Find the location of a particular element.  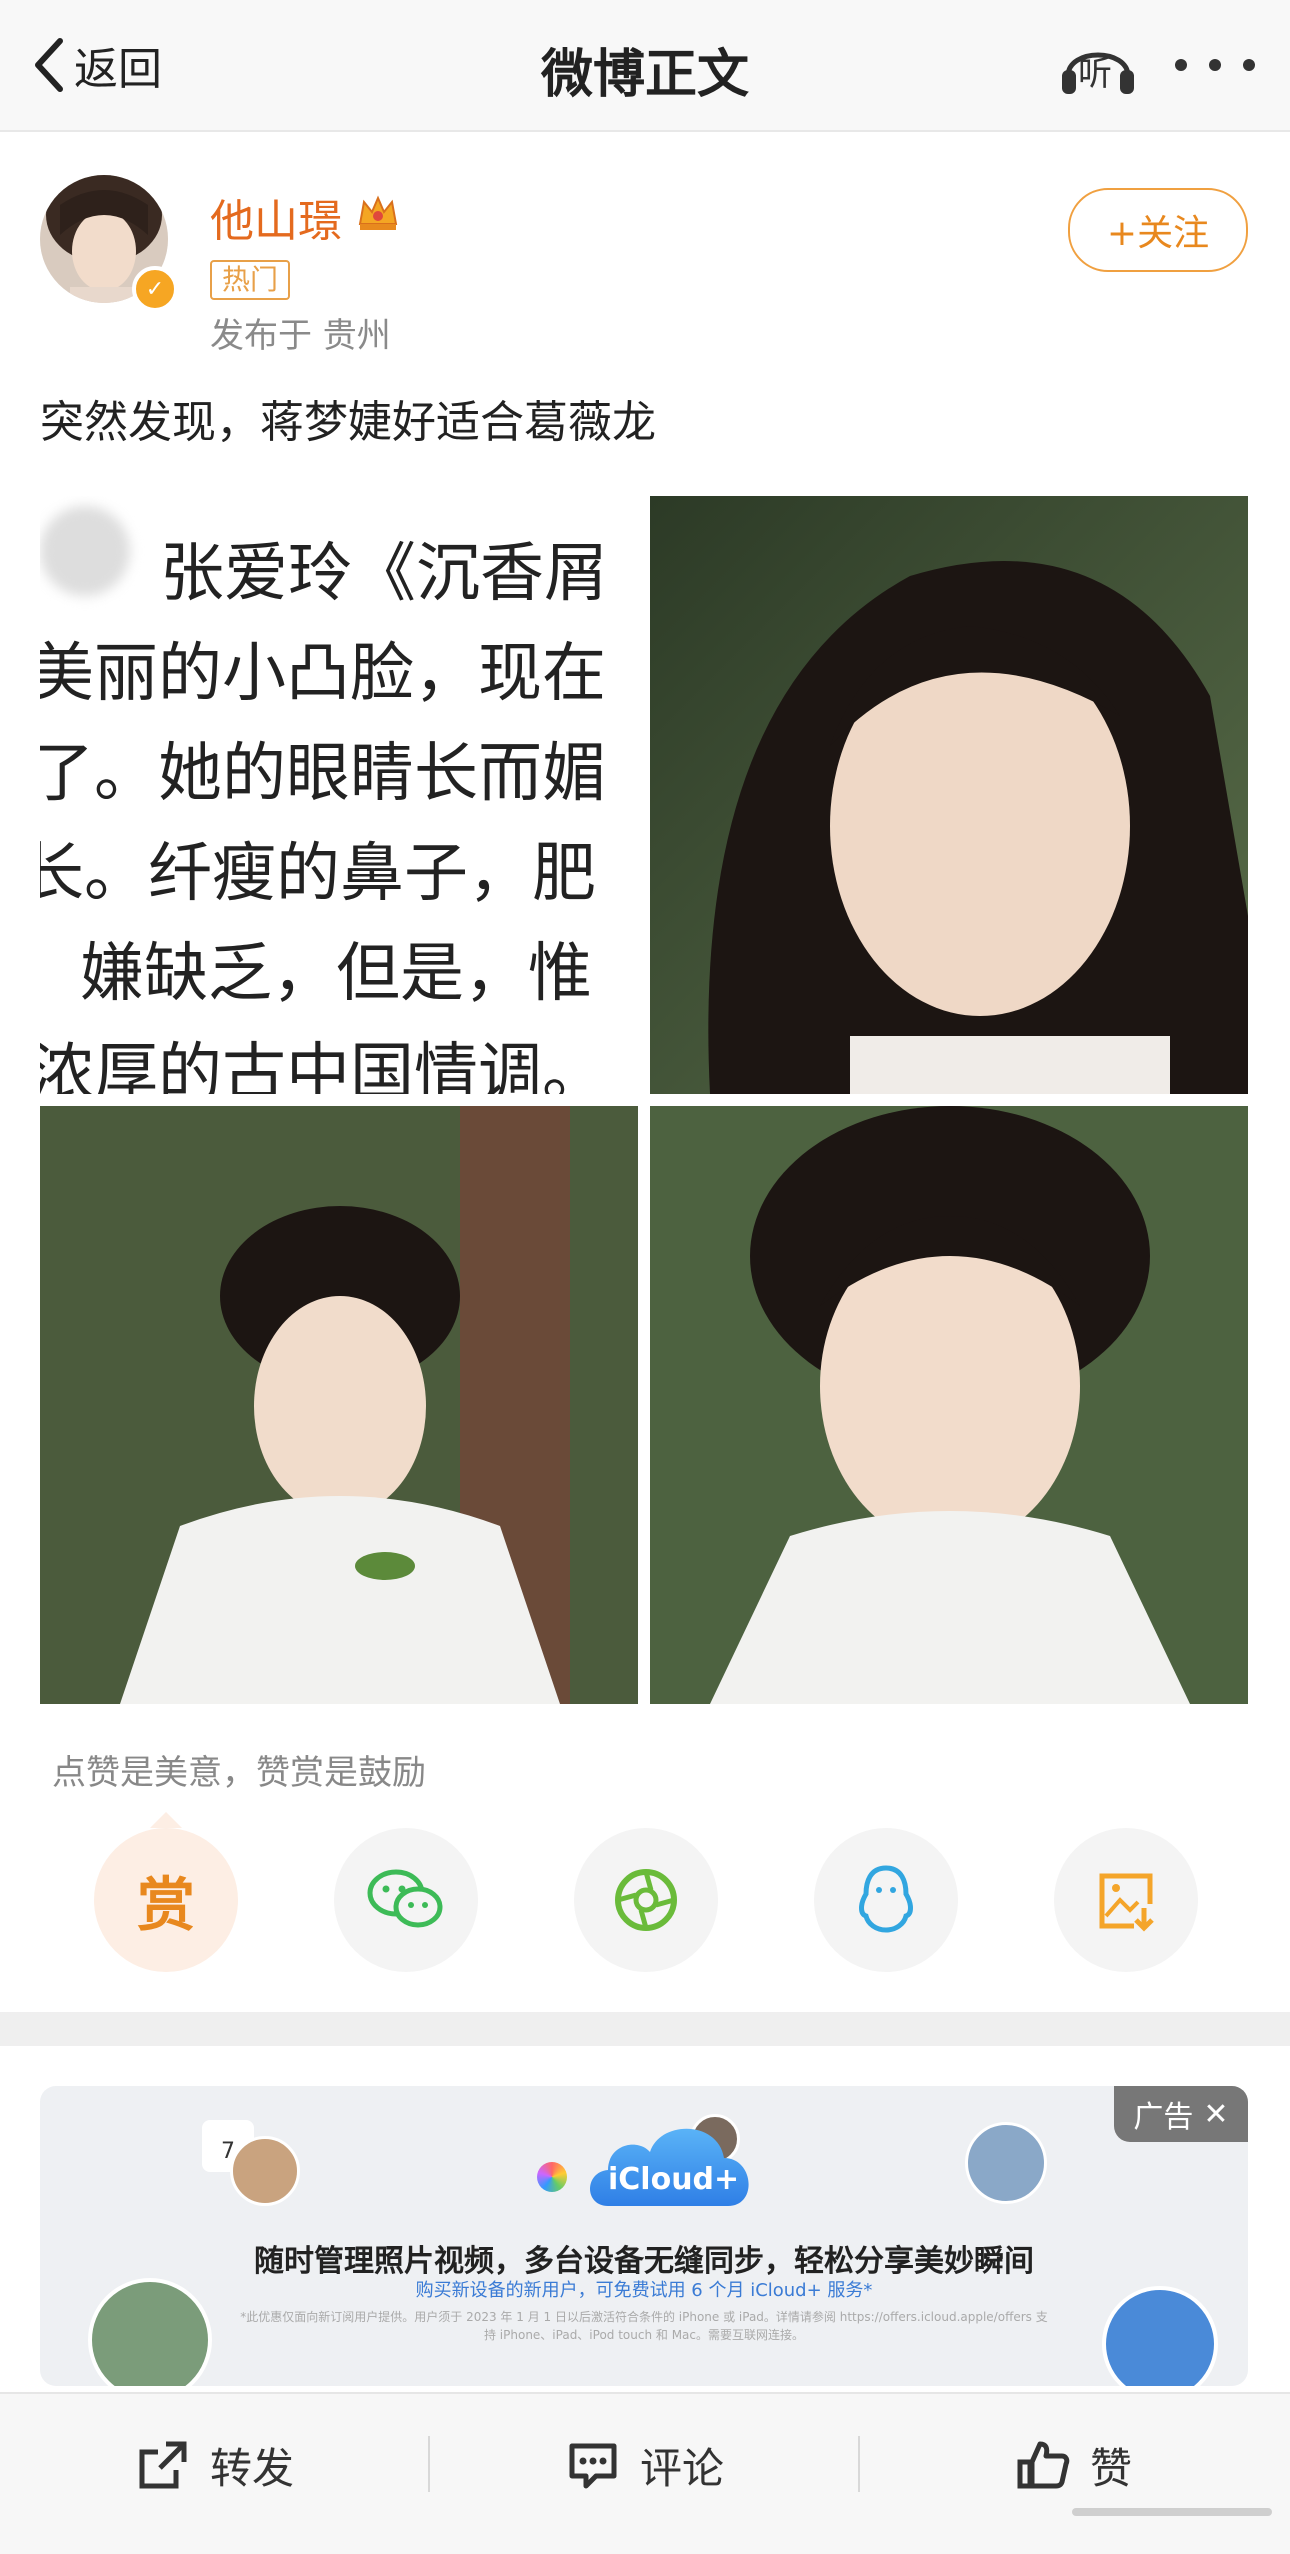

image-text-line: 嫌缺乏，但是，惟 is located at coordinates (336, 974).